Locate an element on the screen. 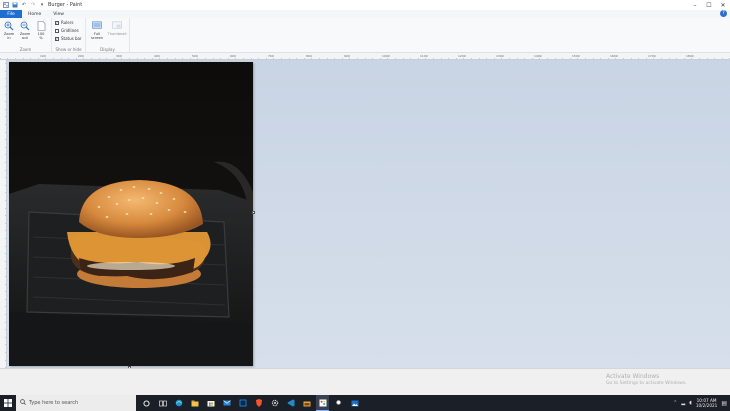 This screenshot has height=411, width=730. show-hide-caption: Show or hide is located at coordinates (68, 49).